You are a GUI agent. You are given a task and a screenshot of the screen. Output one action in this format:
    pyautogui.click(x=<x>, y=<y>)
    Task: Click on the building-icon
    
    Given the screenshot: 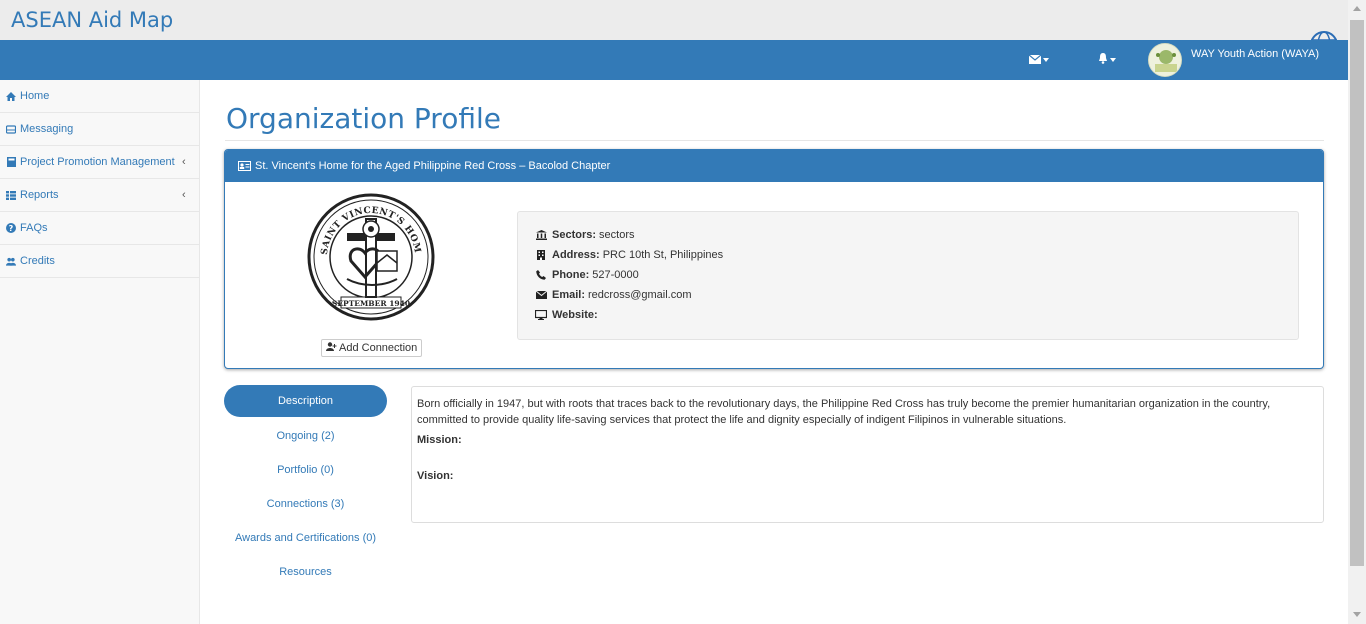 What is the action you would take?
    pyautogui.click(x=541, y=255)
    